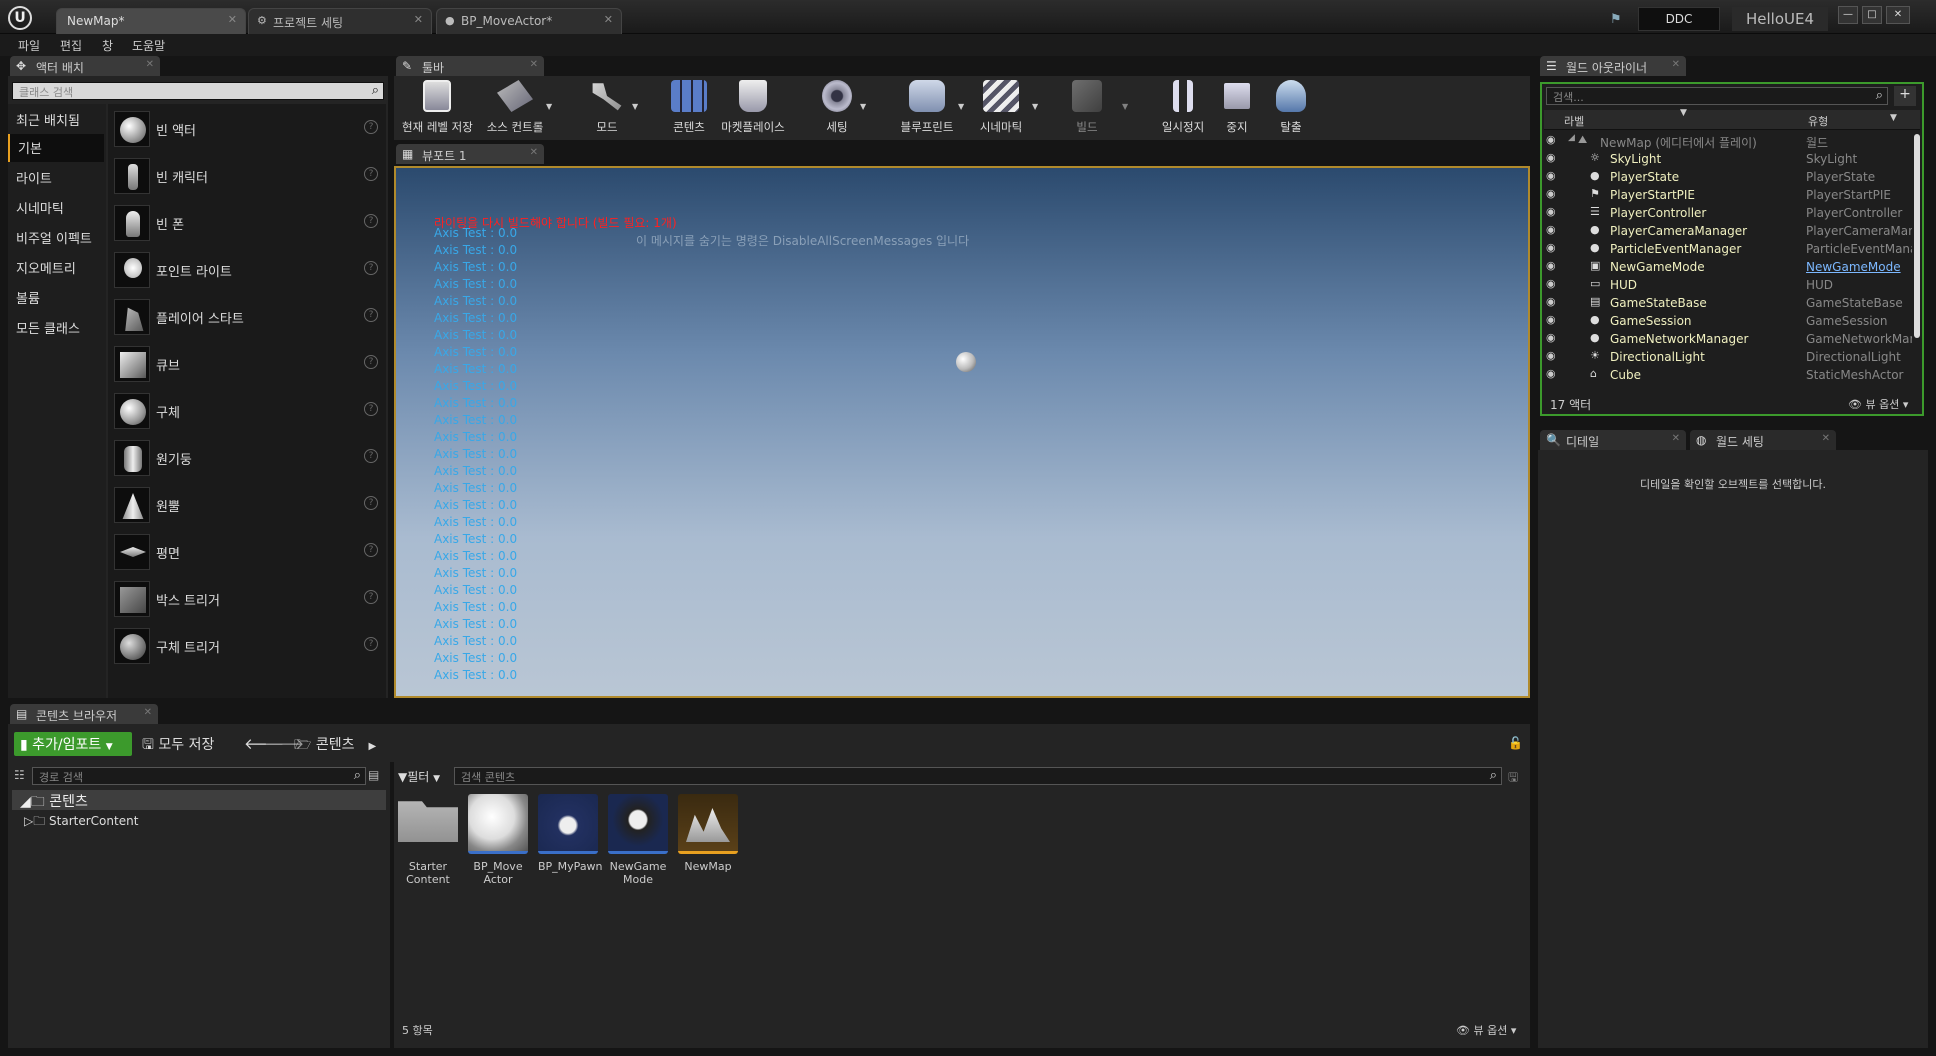 The width and height of the screenshot is (1936, 1056). What do you see at coordinates (1732, 177) in the screenshot?
I see `outliner-row: ◉ ● PlayerState PlayerState` at bounding box center [1732, 177].